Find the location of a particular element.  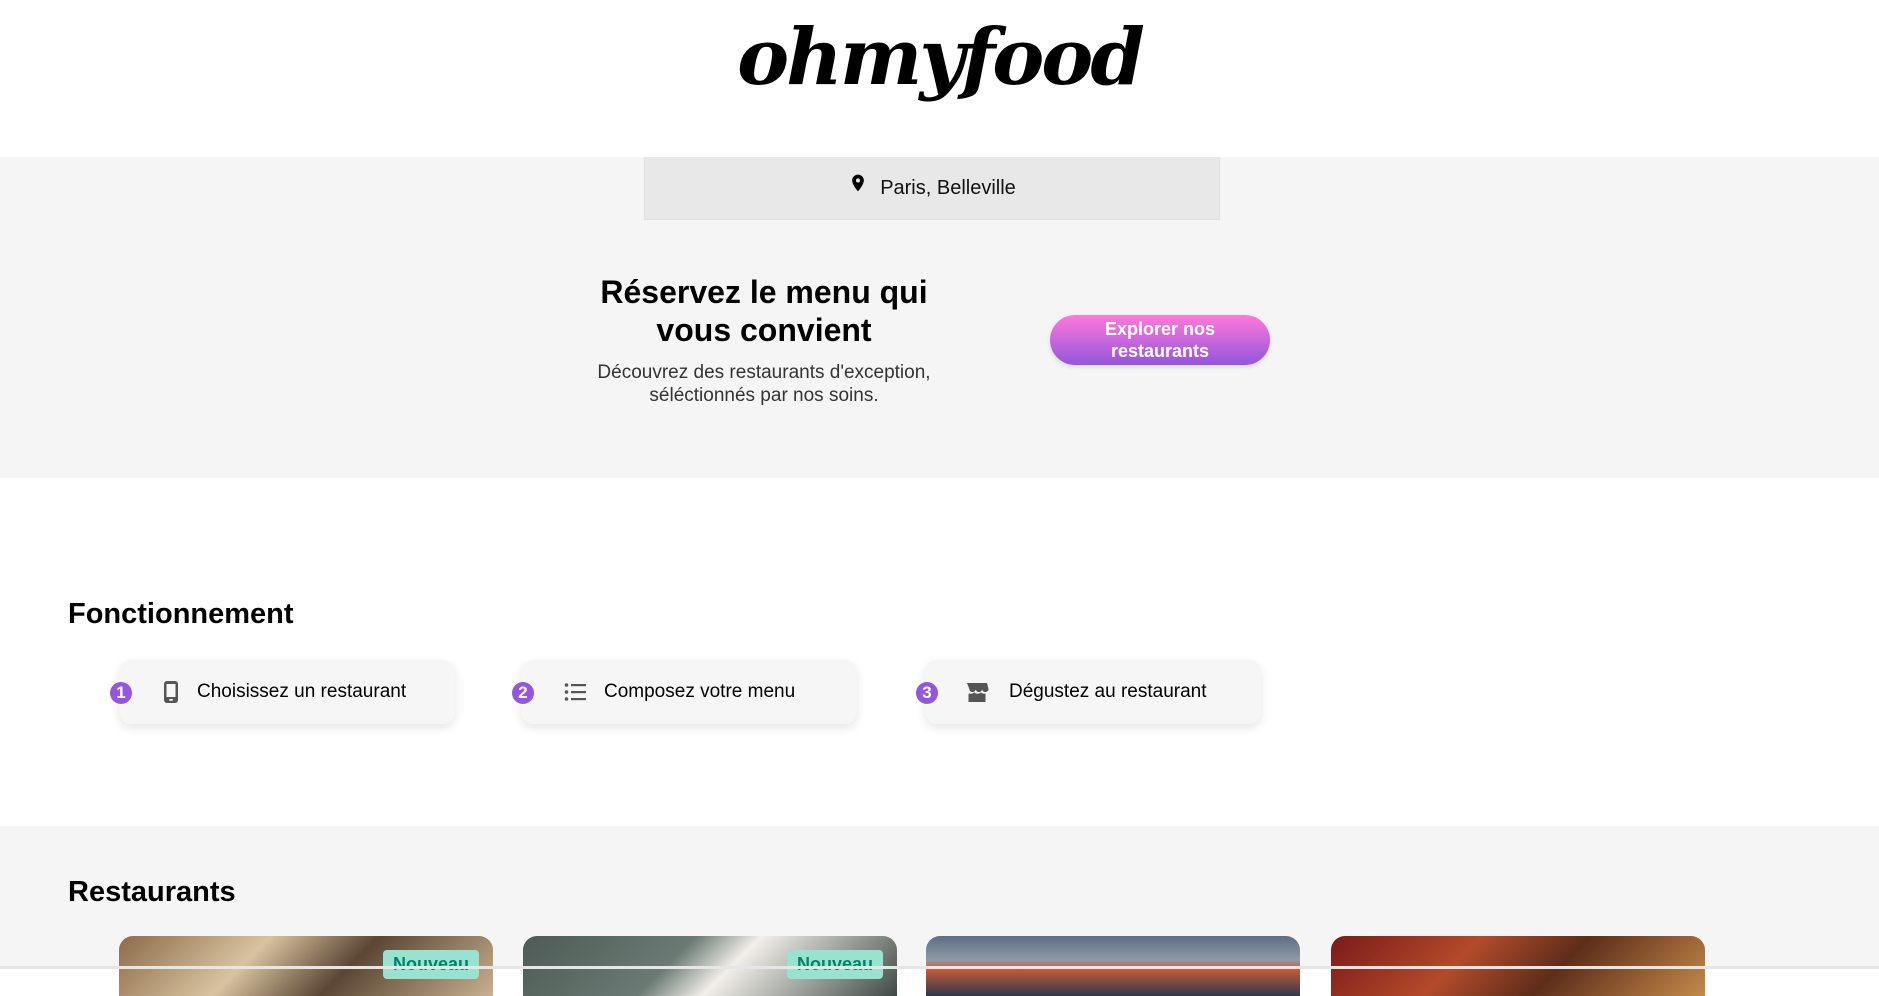

step-number-badge: 1 is located at coordinates (121, 693).